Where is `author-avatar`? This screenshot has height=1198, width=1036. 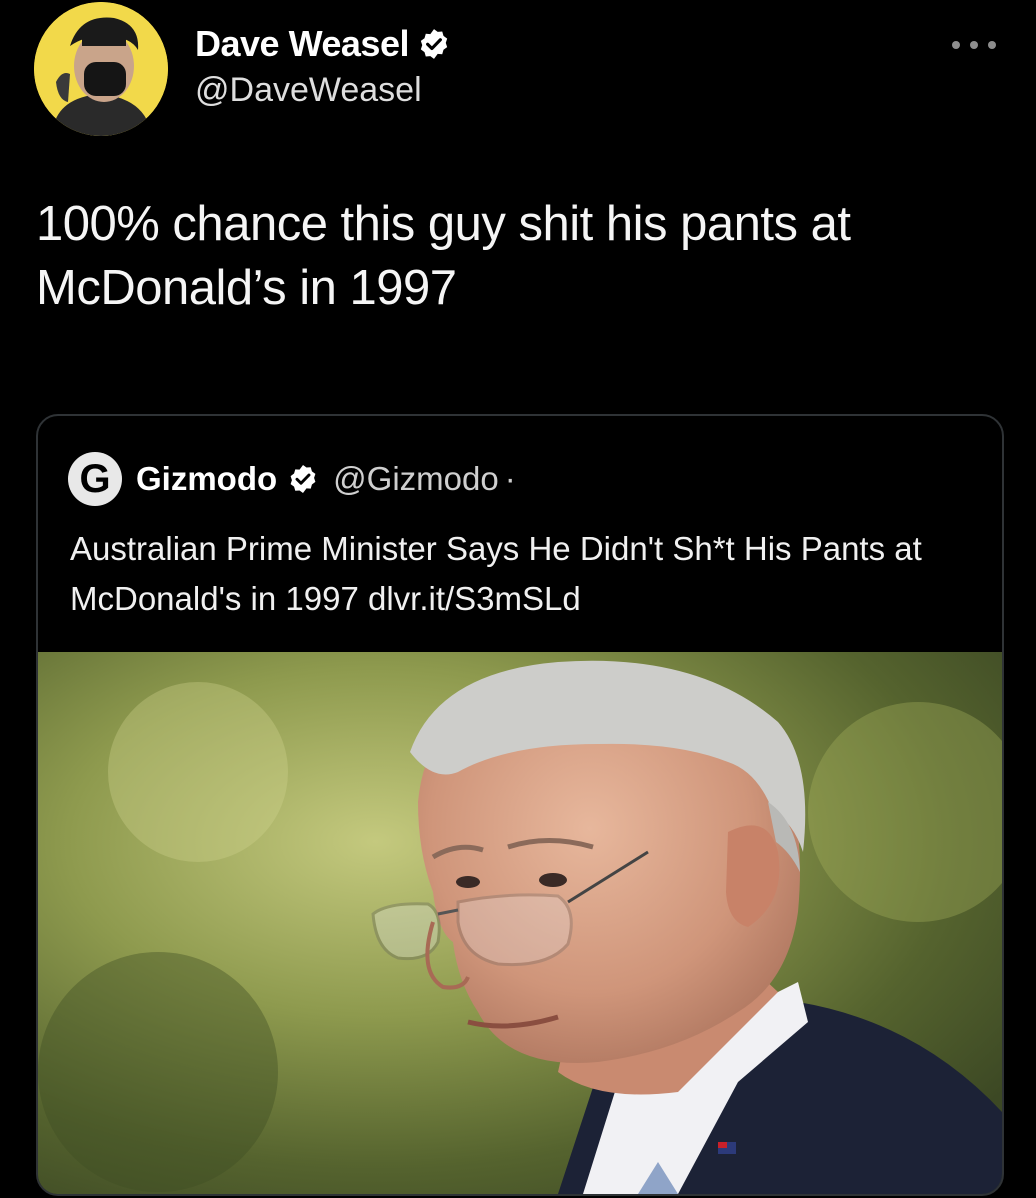 author-avatar is located at coordinates (101, 69).